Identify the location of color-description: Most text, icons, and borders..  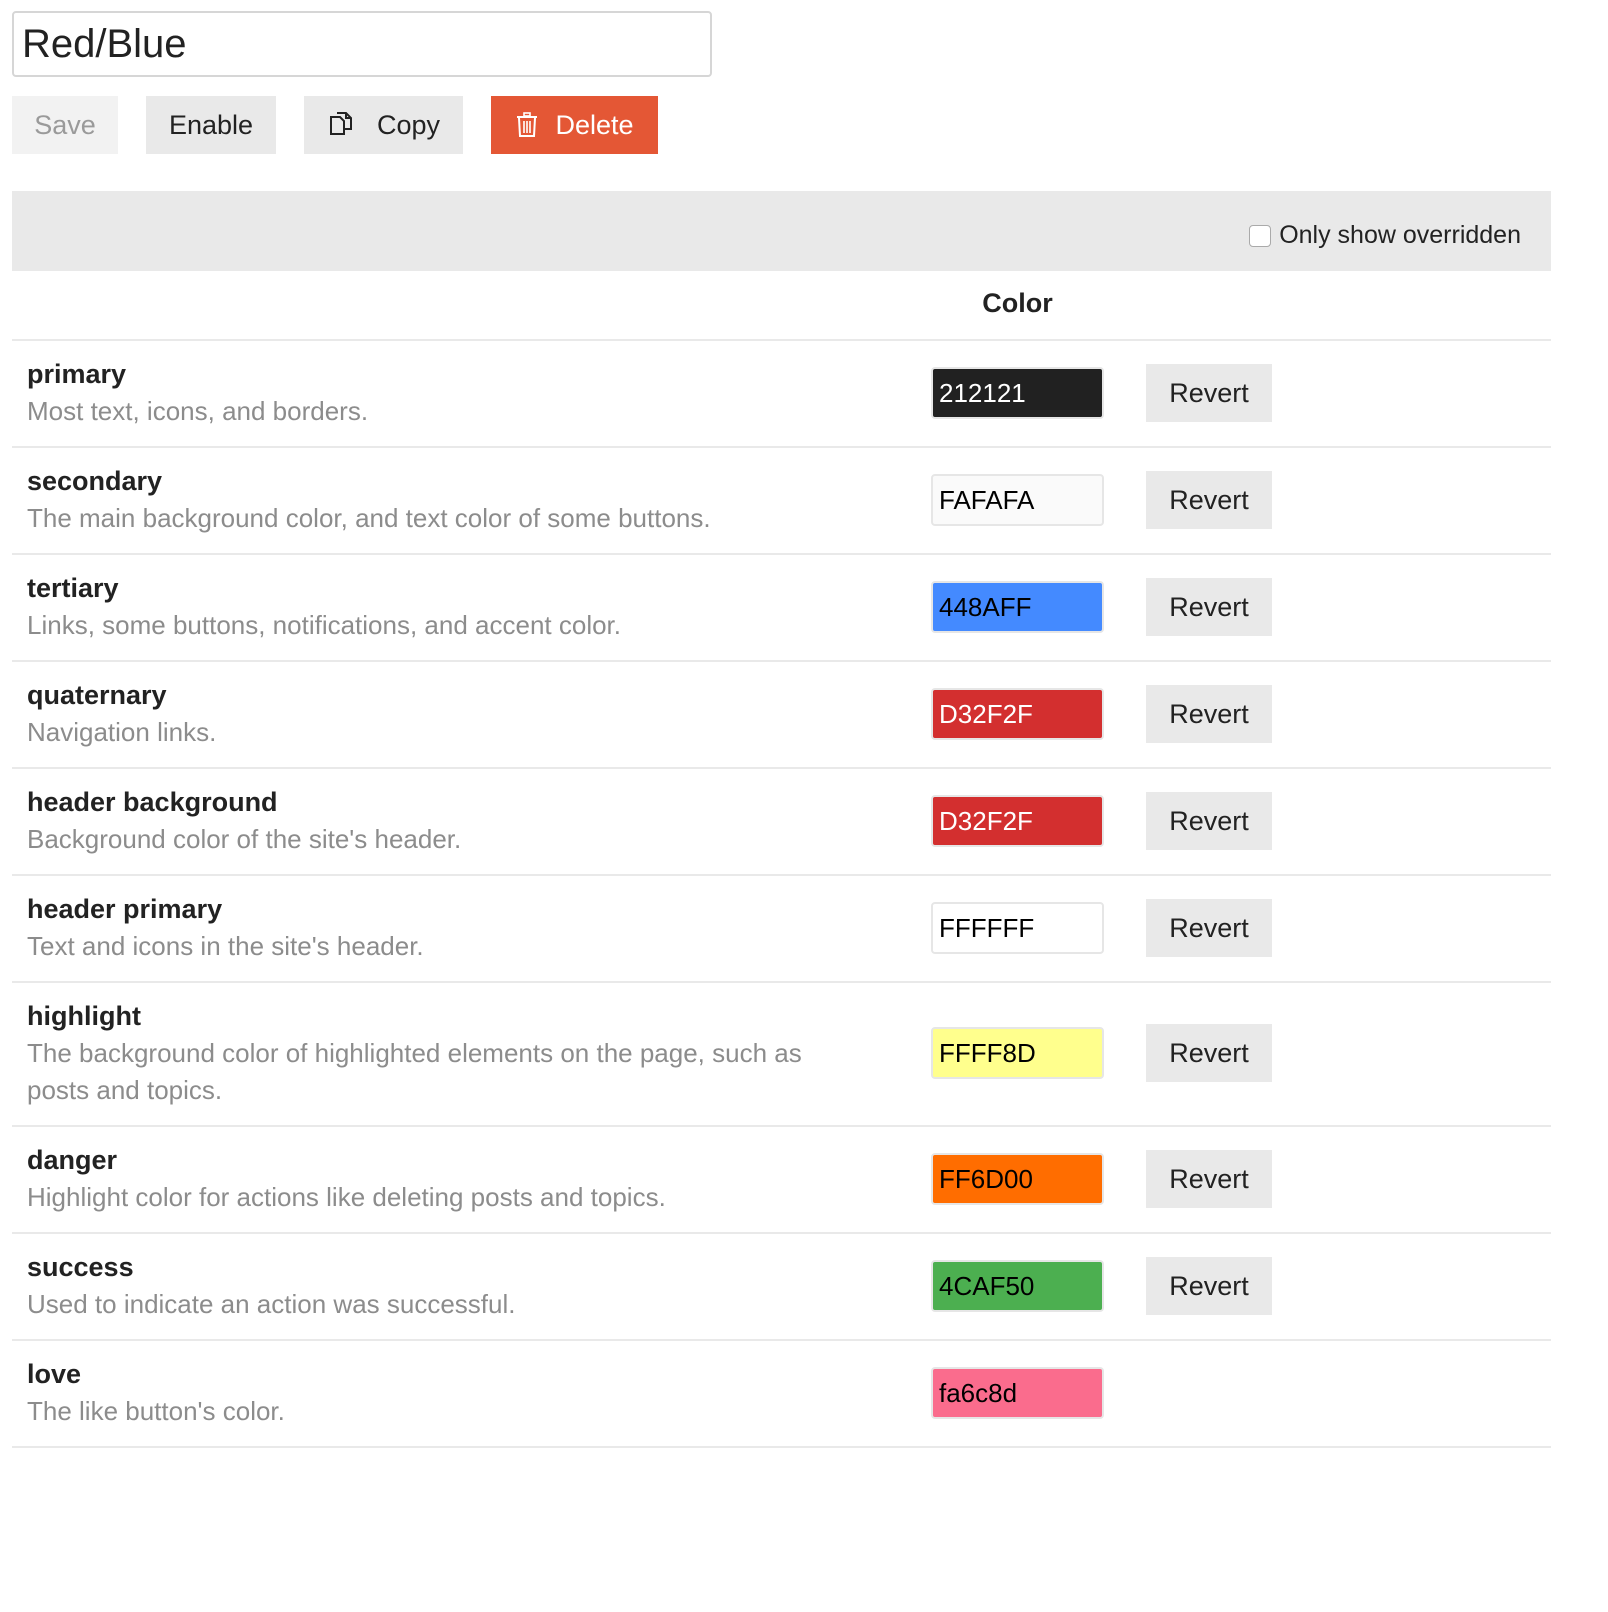
(198, 411).